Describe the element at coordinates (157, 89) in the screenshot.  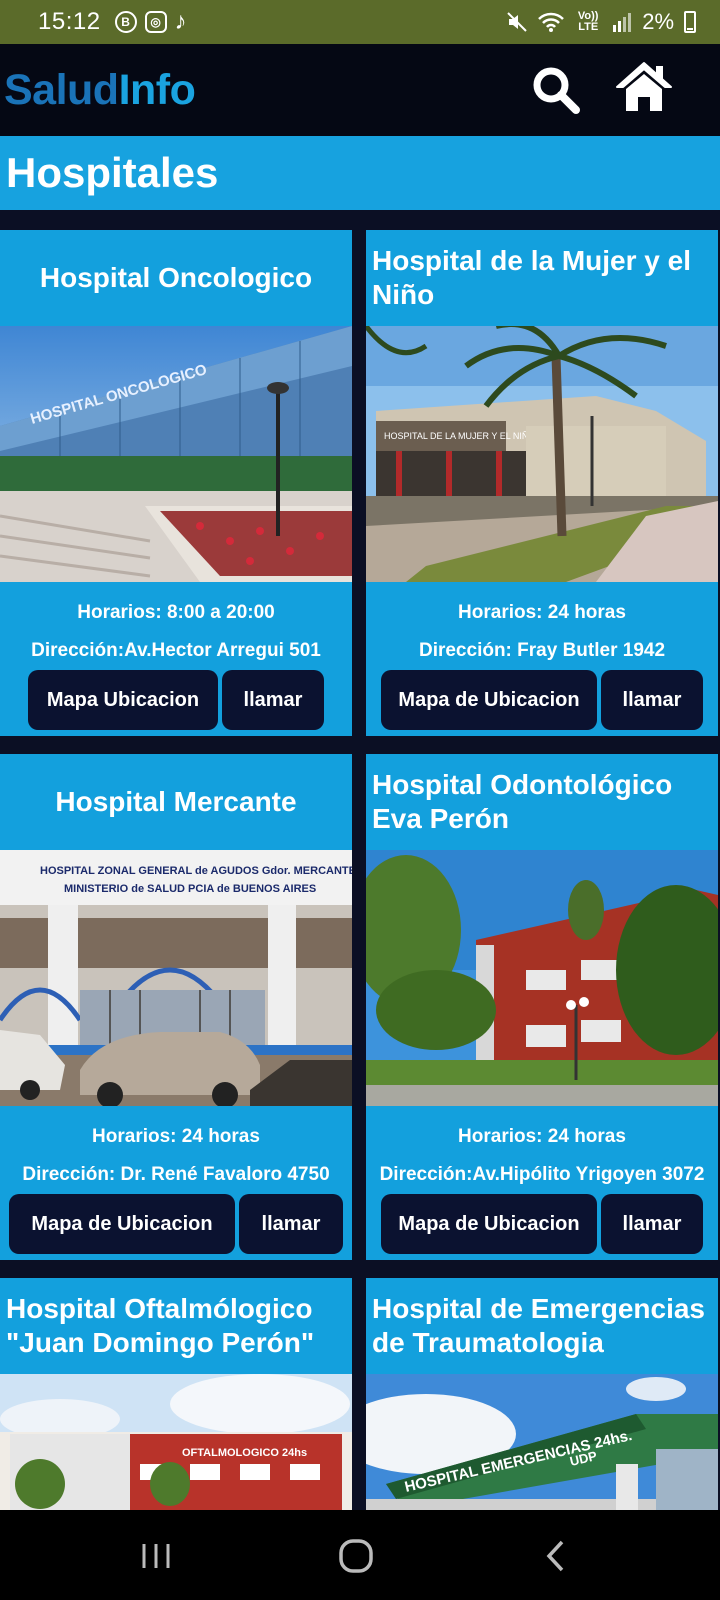
I see `logo-info: Info` at that location.